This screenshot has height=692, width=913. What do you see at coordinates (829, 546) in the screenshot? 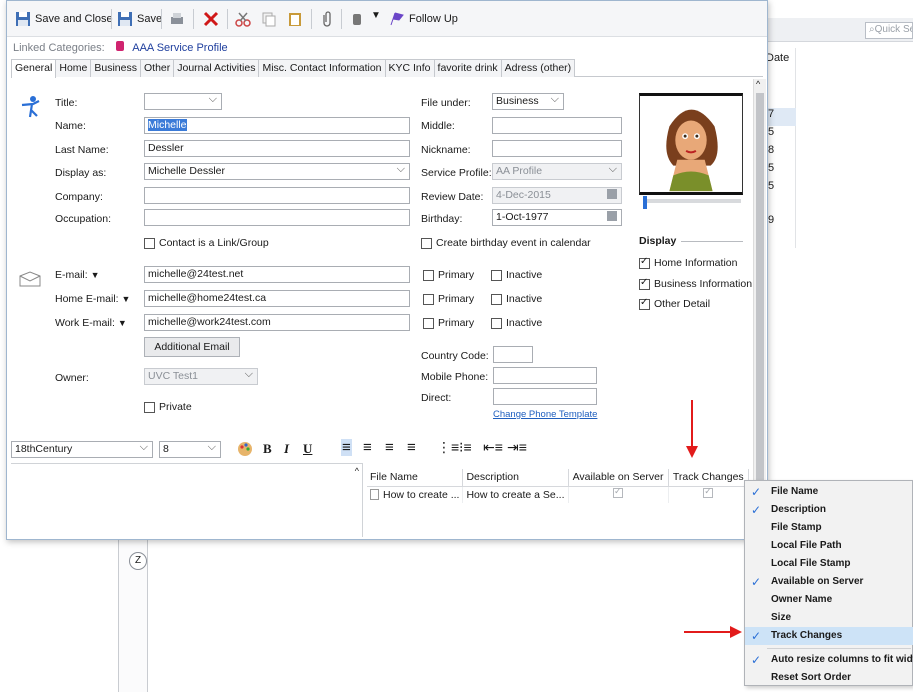
I see `menu-item-local-file-path: Local File Path` at bounding box center [829, 546].